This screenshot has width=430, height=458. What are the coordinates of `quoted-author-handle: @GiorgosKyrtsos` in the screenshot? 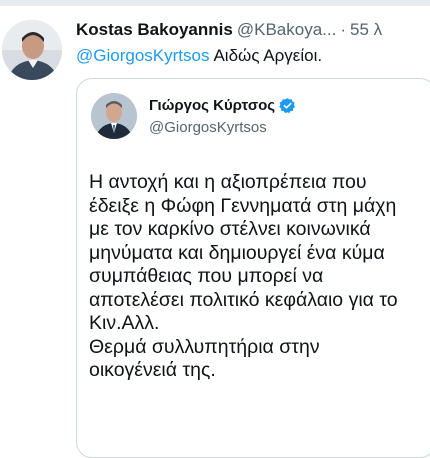 It's located at (208, 127).